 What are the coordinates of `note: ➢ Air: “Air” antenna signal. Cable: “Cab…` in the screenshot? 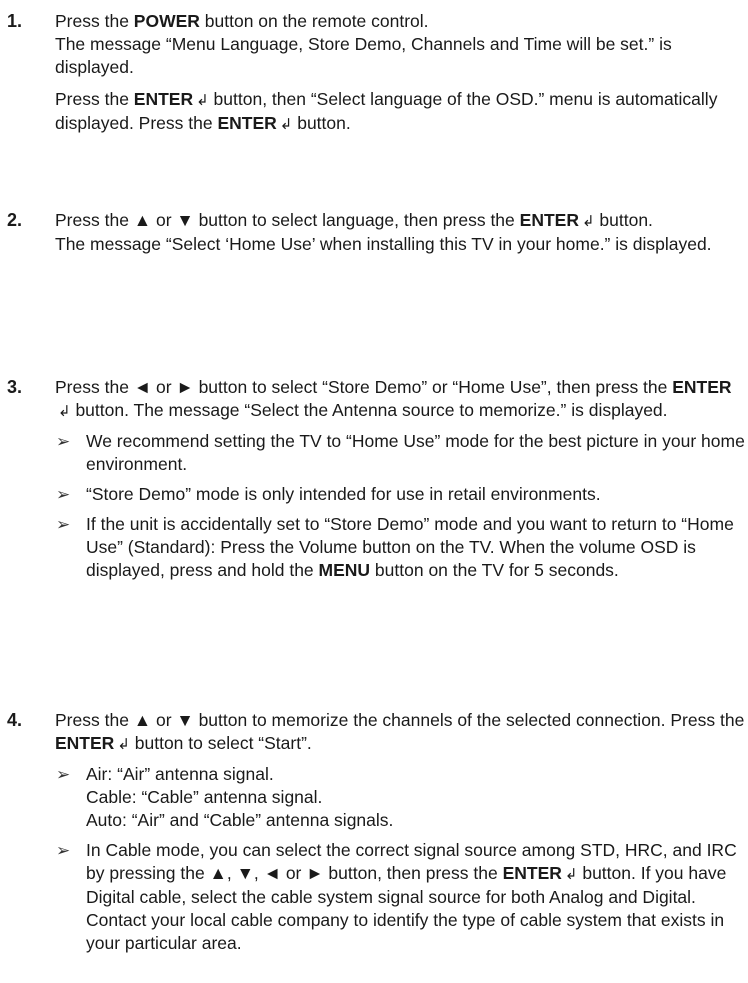 It's located at (400, 797).